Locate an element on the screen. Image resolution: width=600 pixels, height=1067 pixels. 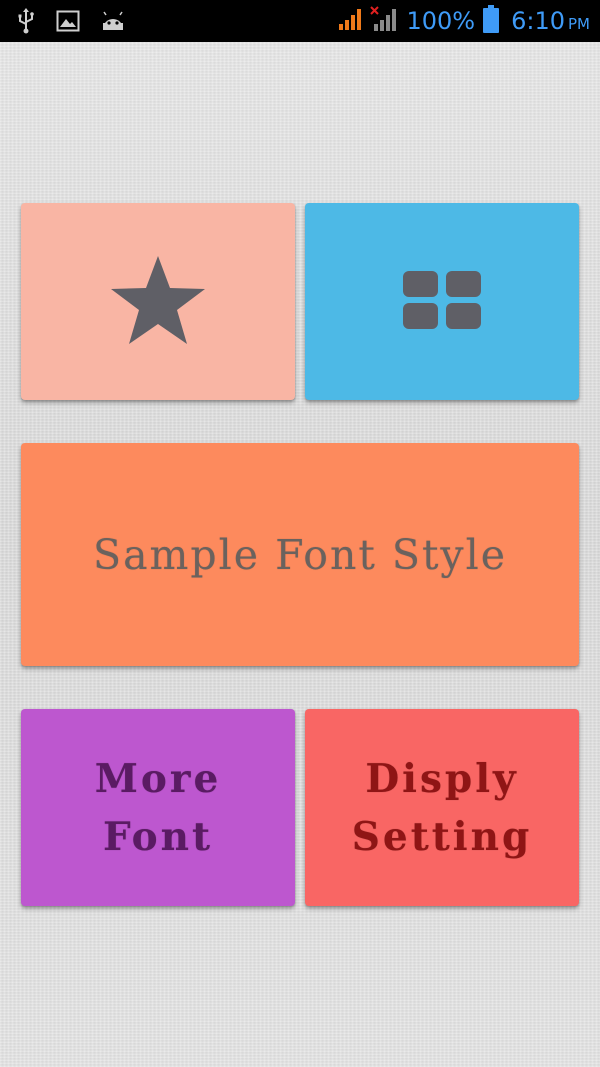
display-setting-label-line2: Setting is located at coordinates (442, 836).